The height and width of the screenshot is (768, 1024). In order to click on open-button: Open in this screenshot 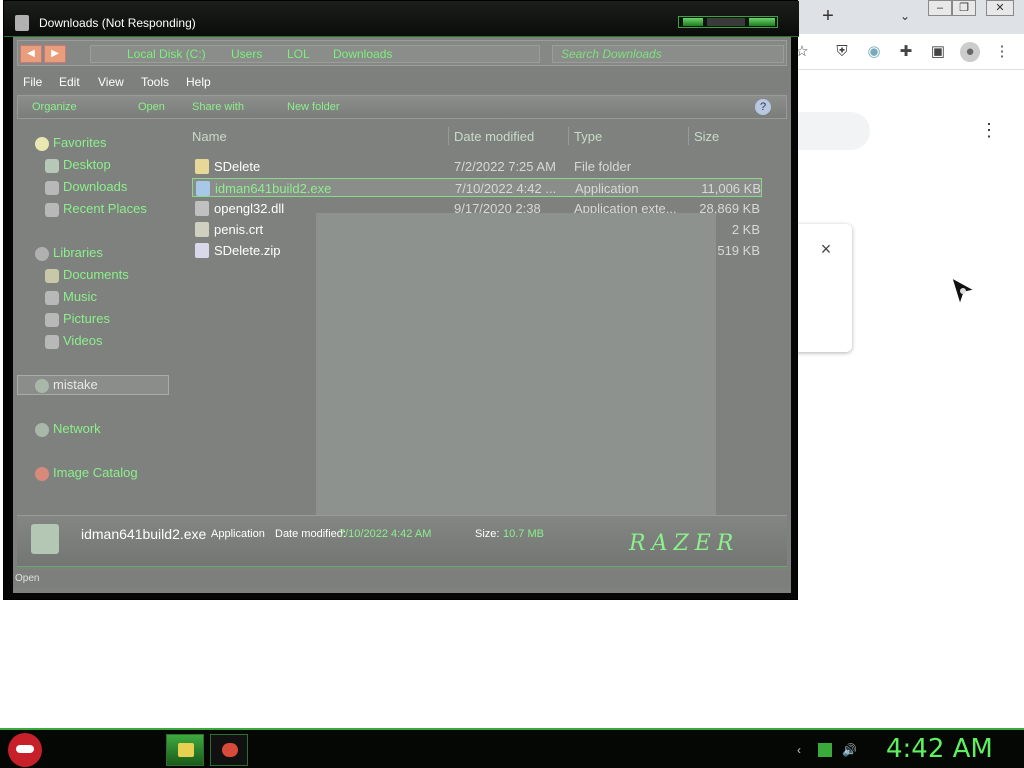, I will do `click(151, 107)`.